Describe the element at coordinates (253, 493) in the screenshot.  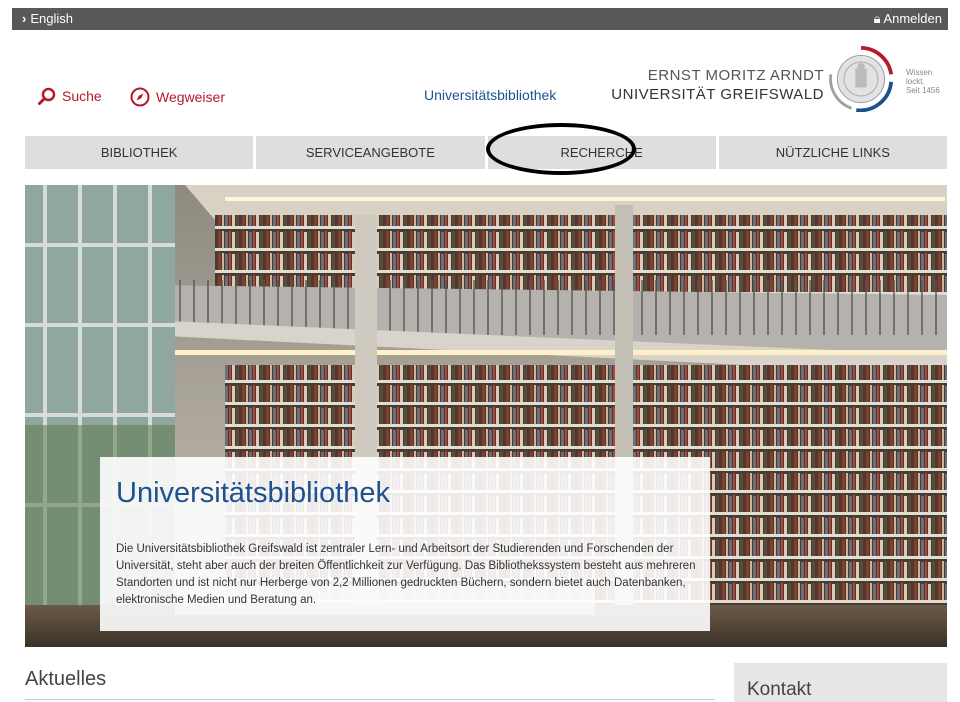
I see `hero-title: Universitätsbibliothek` at that location.